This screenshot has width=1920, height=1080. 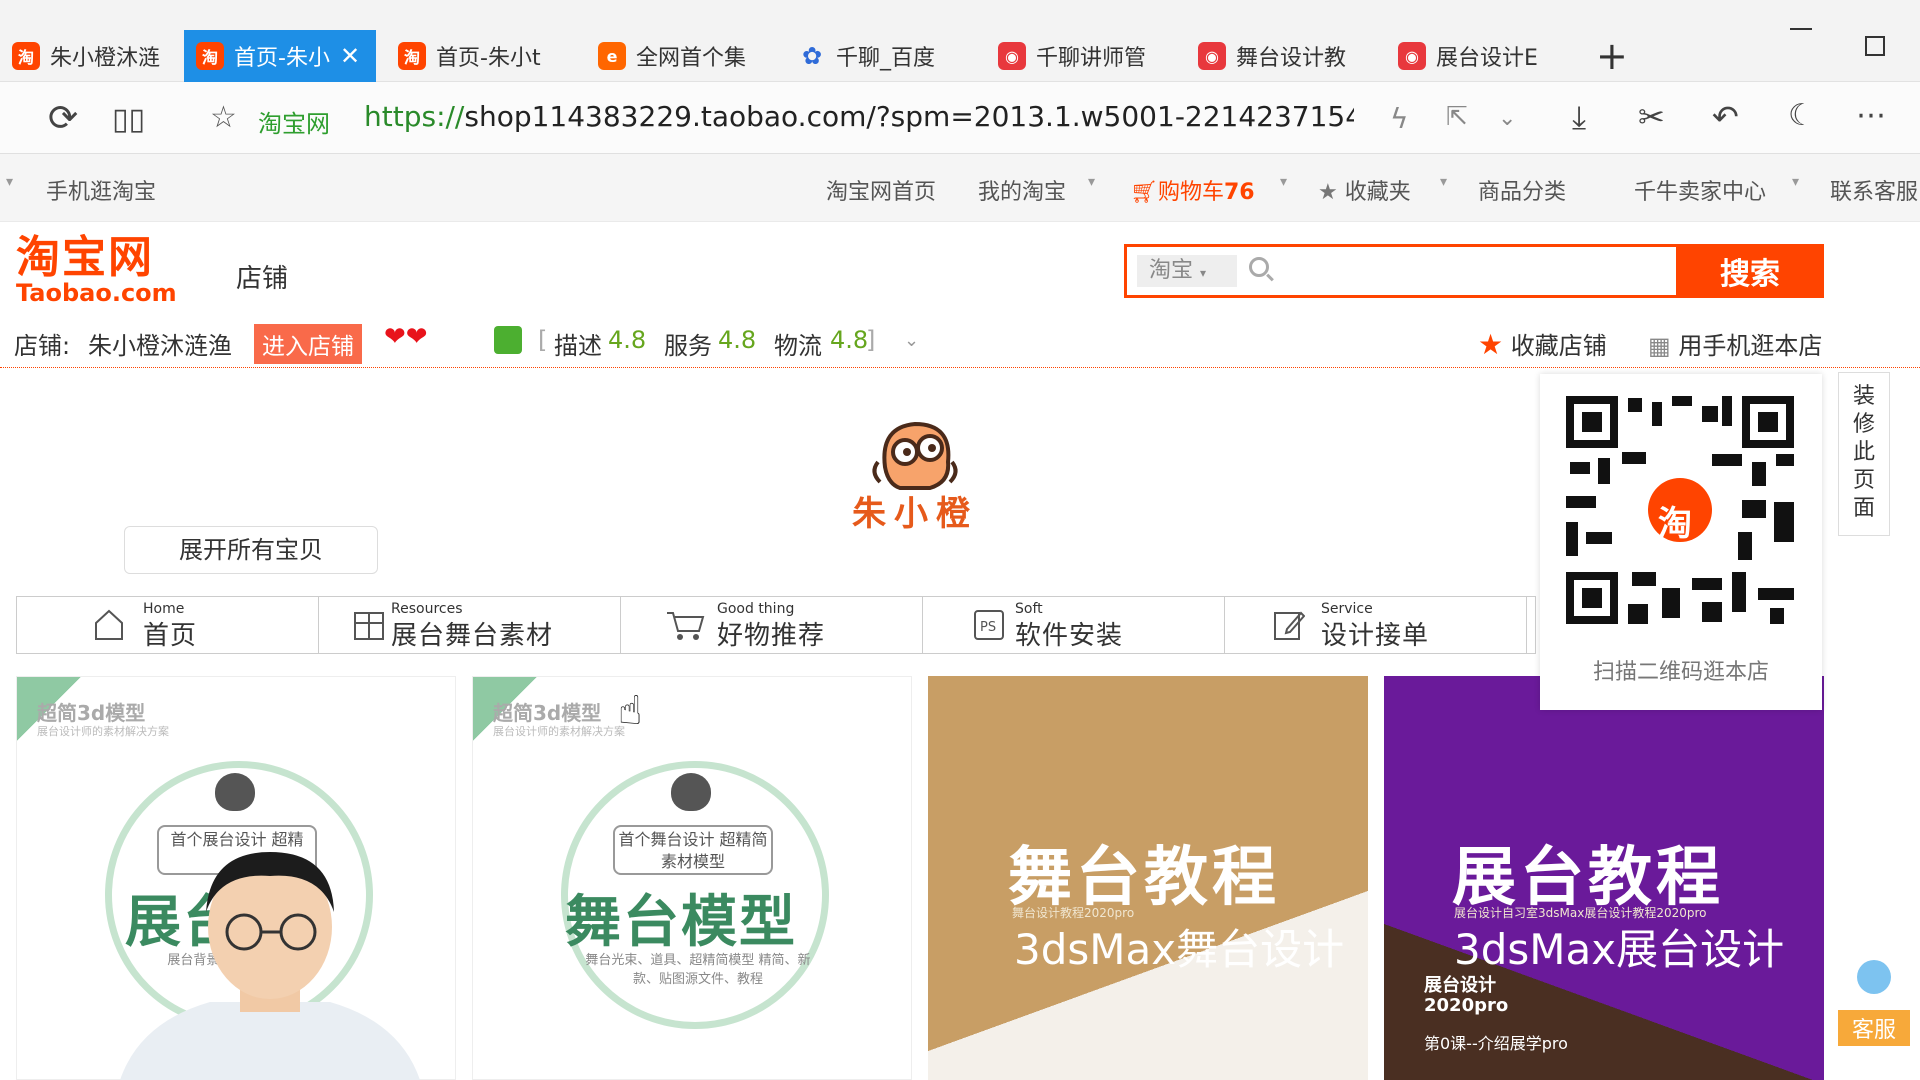 What do you see at coordinates (1725, 117) in the screenshot?
I see `undo-icon: ↶` at bounding box center [1725, 117].